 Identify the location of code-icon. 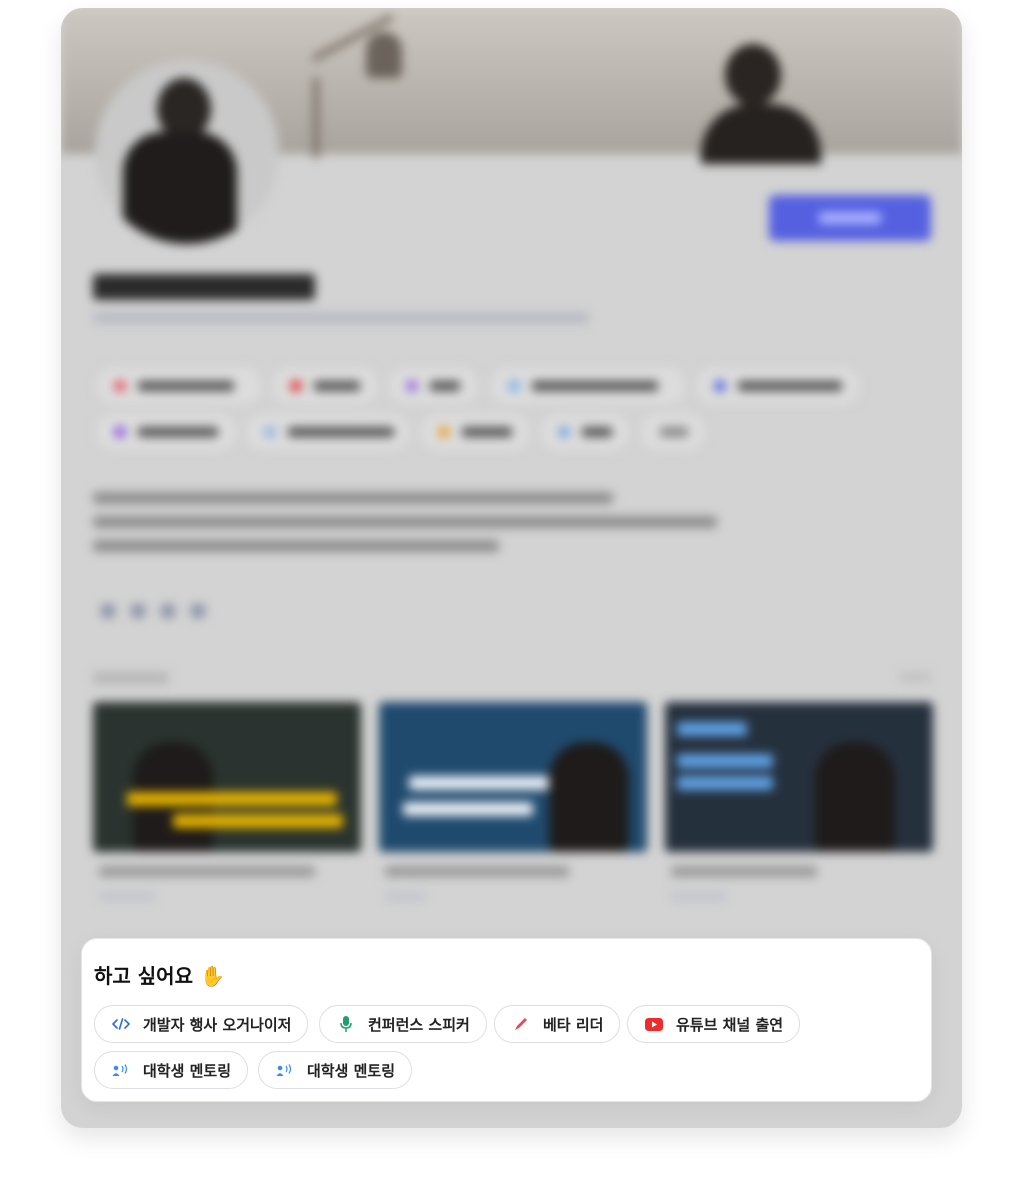
(121, 1024).